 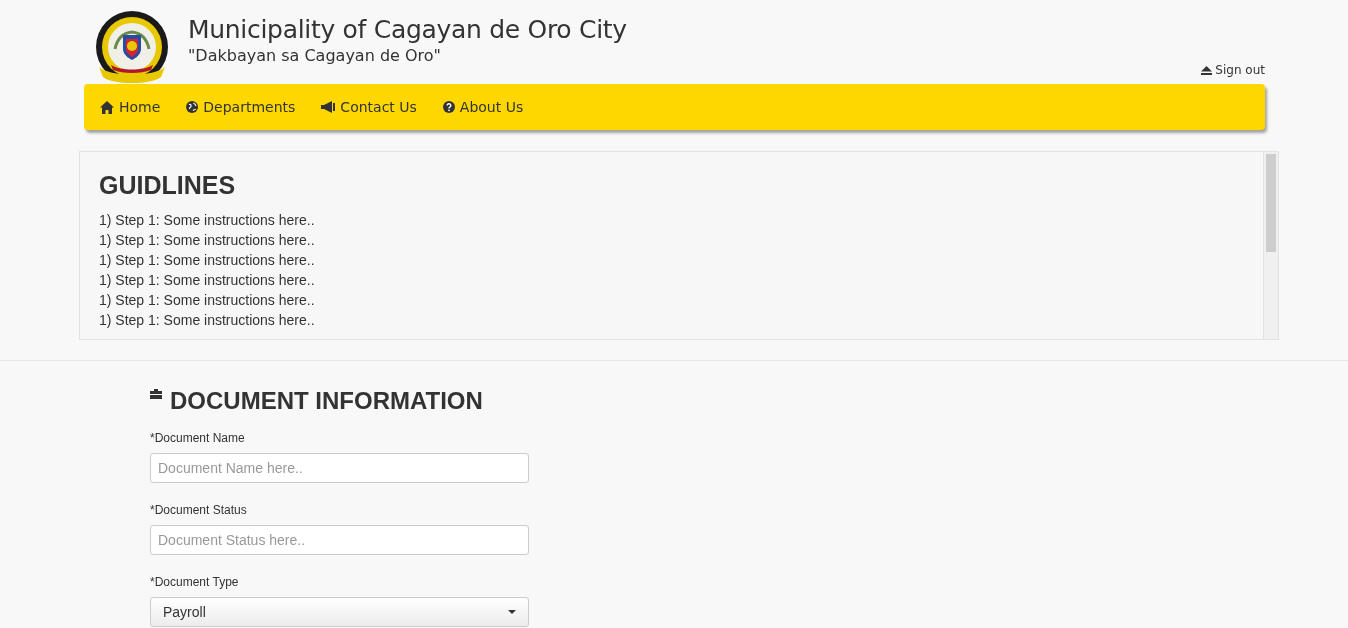 What do you see at coordinates (448, 107) in the screenshot?
I see `question-icon` at bounding box center [448, 107].